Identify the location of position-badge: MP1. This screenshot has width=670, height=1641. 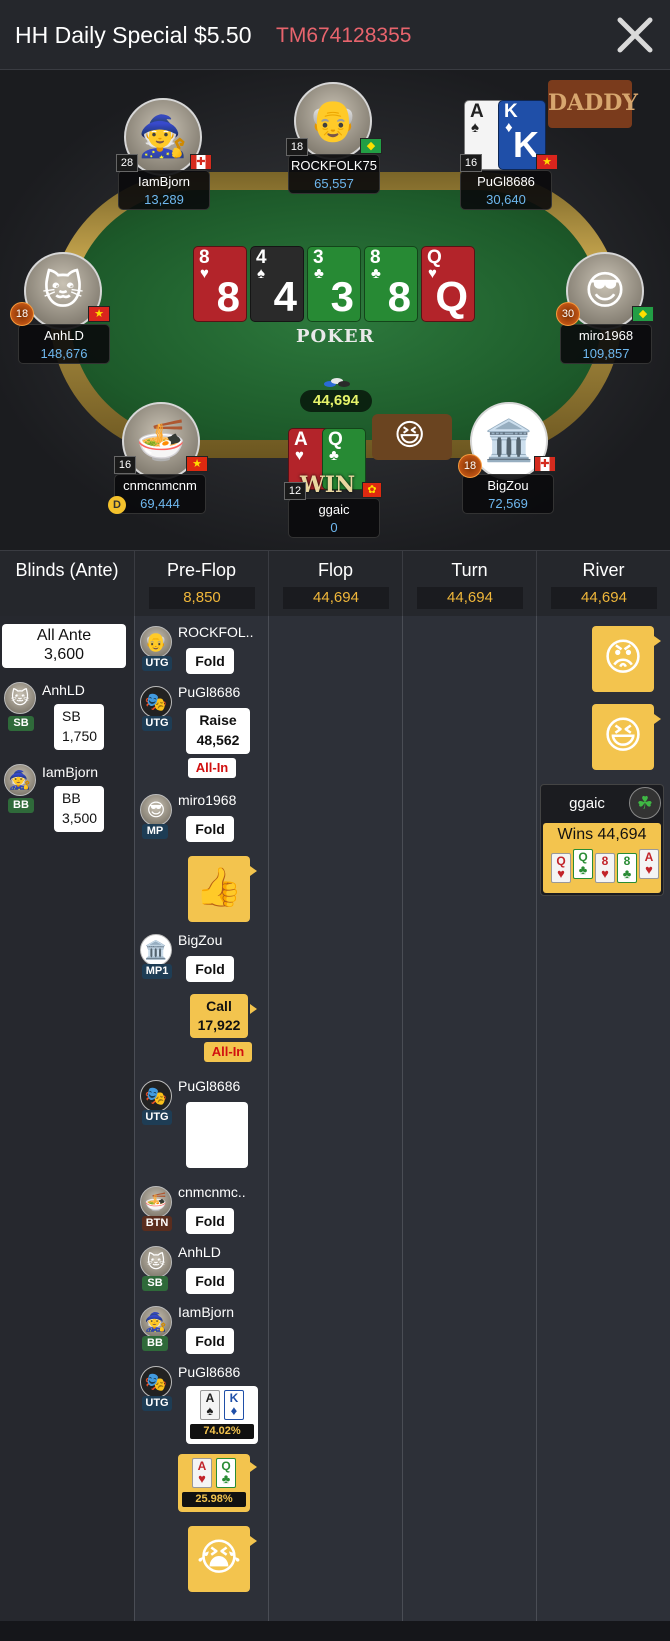
(157, 971).